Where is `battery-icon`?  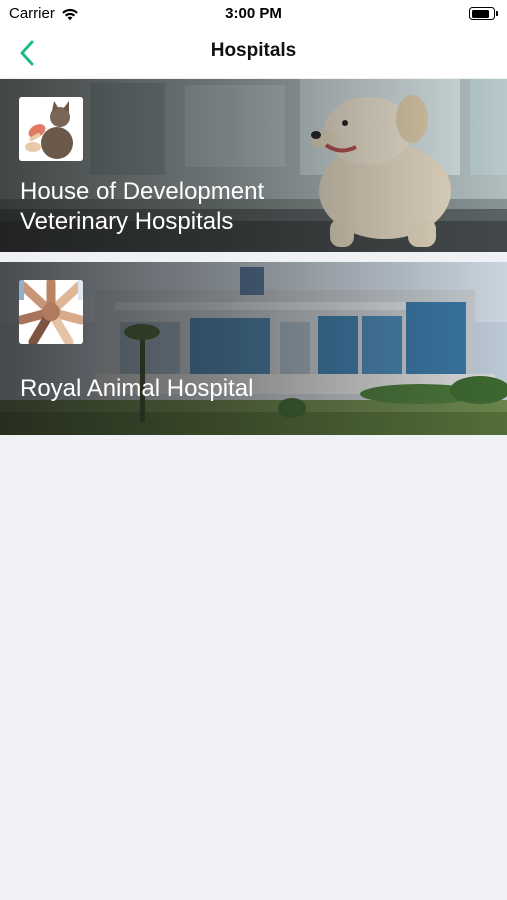 battery-icon is located at coordinates (483, 13).